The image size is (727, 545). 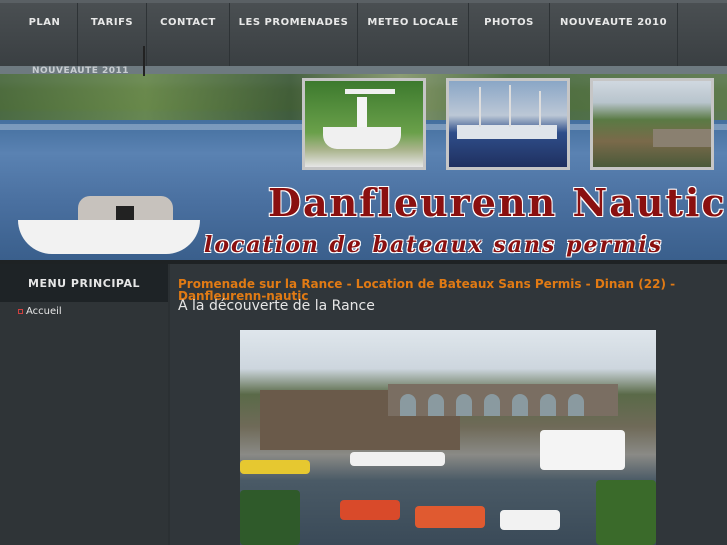 What do you see at coordinates (188, 22) in the screenshot?
I see `nav-label-contact: CONTACT` at bounding box center [188, 22].